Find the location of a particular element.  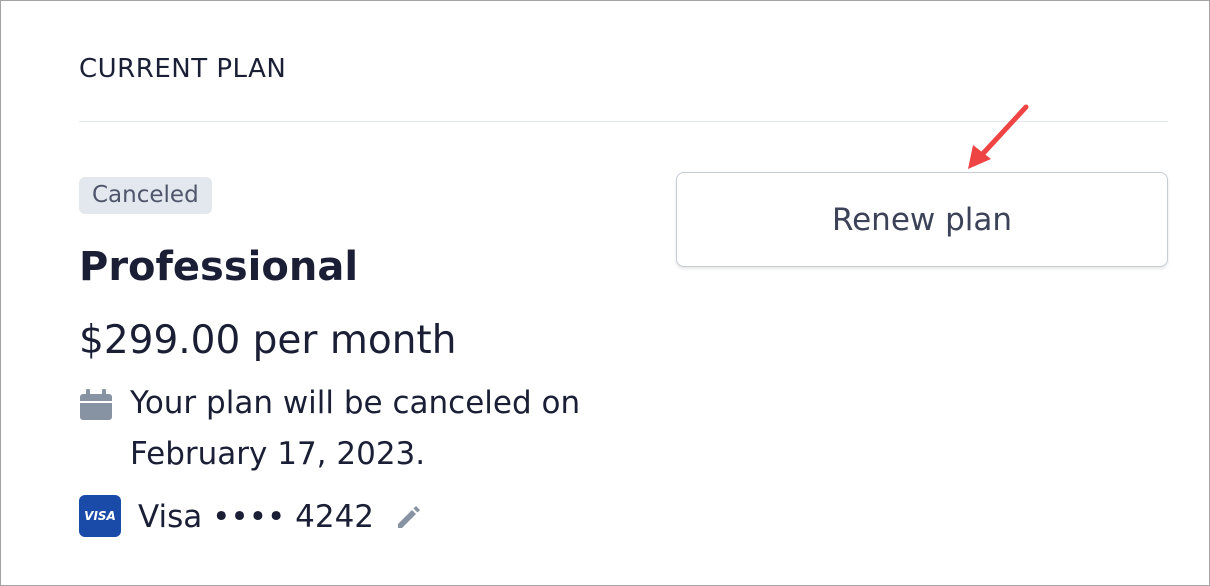

divider is located at coordinates (623, 121).